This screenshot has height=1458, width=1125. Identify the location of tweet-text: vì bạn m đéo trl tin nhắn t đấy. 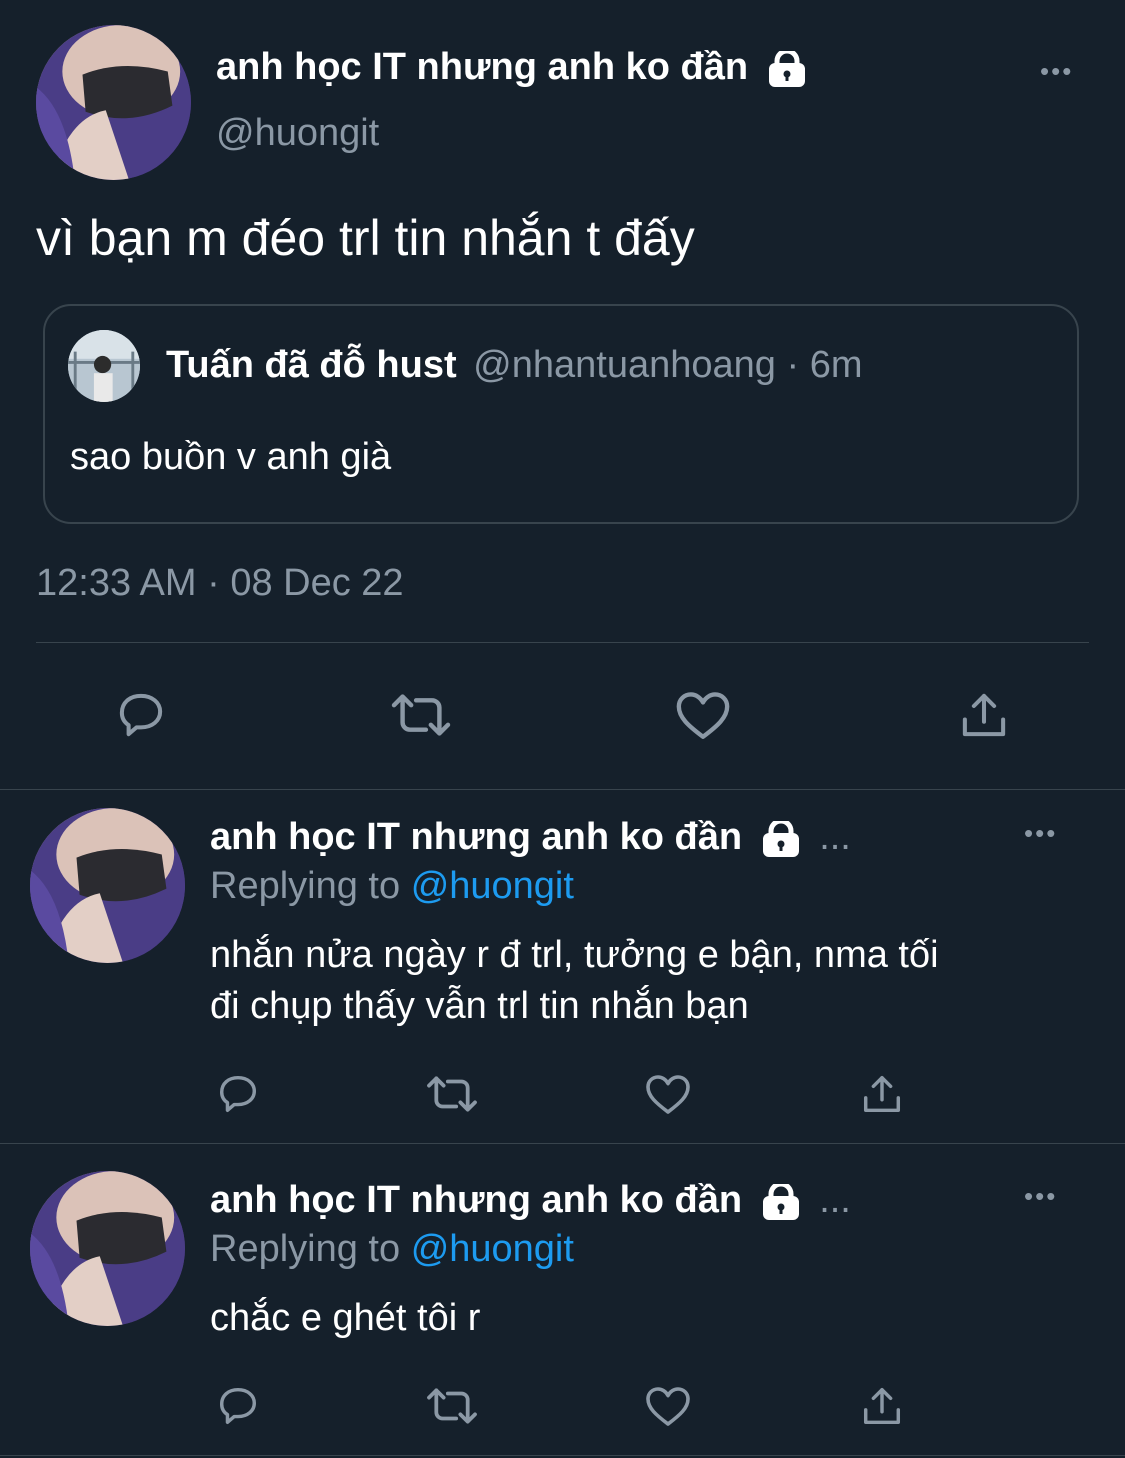
(365, 238).